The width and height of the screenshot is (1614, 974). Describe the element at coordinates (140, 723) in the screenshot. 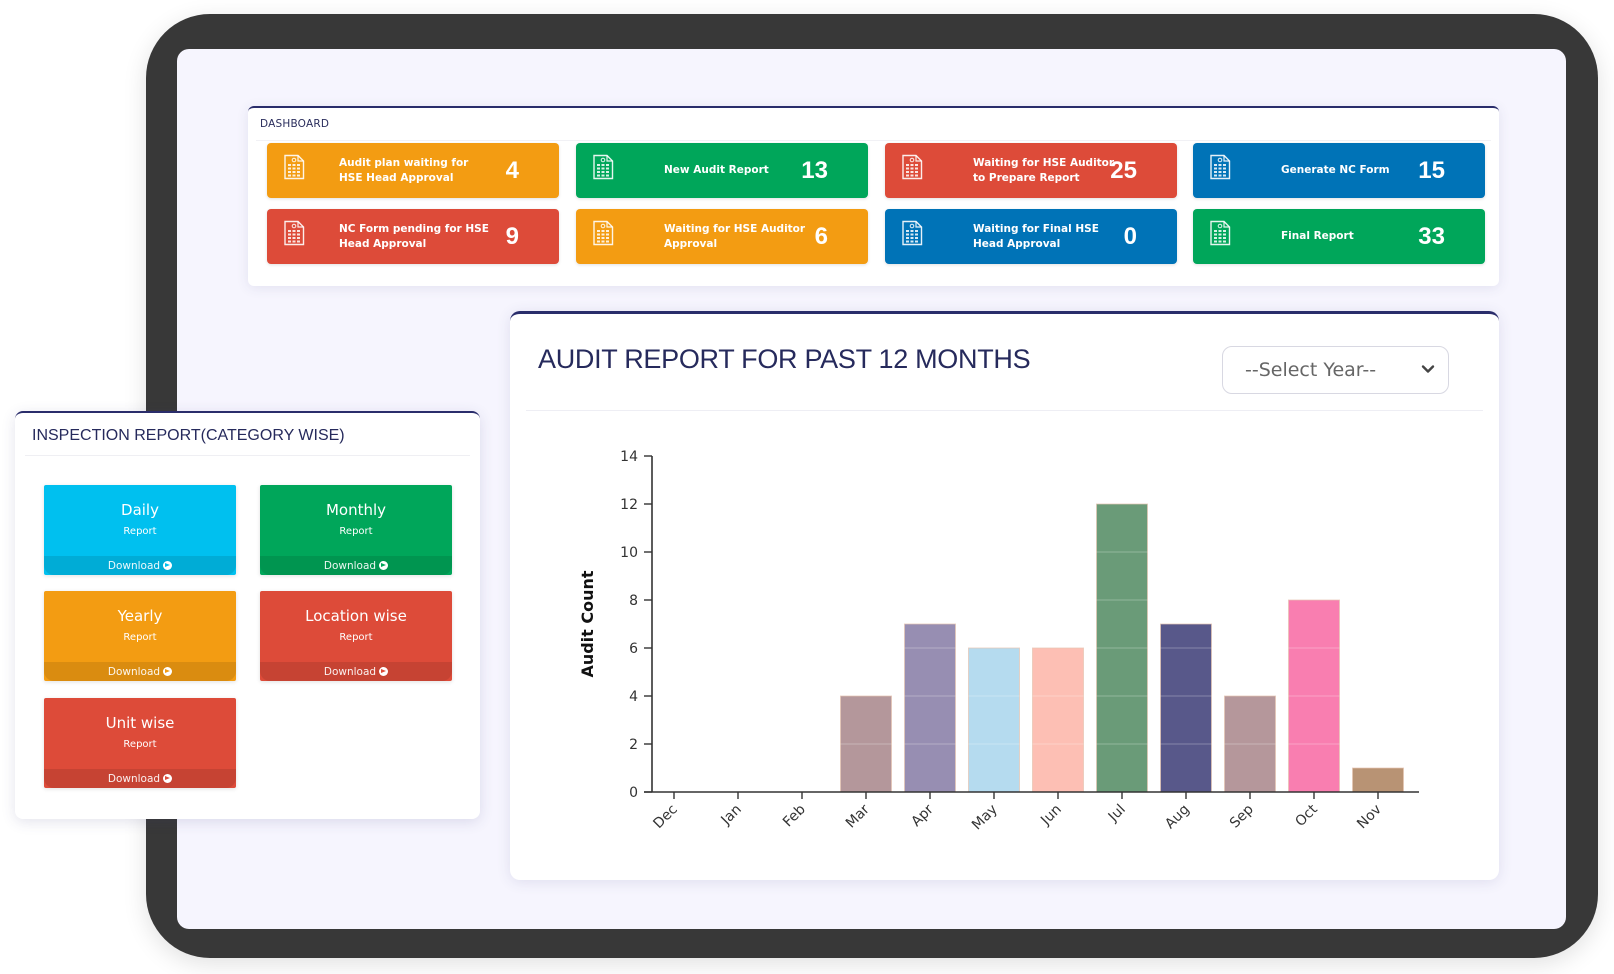

I see `report-name: Unit wise` at that location.